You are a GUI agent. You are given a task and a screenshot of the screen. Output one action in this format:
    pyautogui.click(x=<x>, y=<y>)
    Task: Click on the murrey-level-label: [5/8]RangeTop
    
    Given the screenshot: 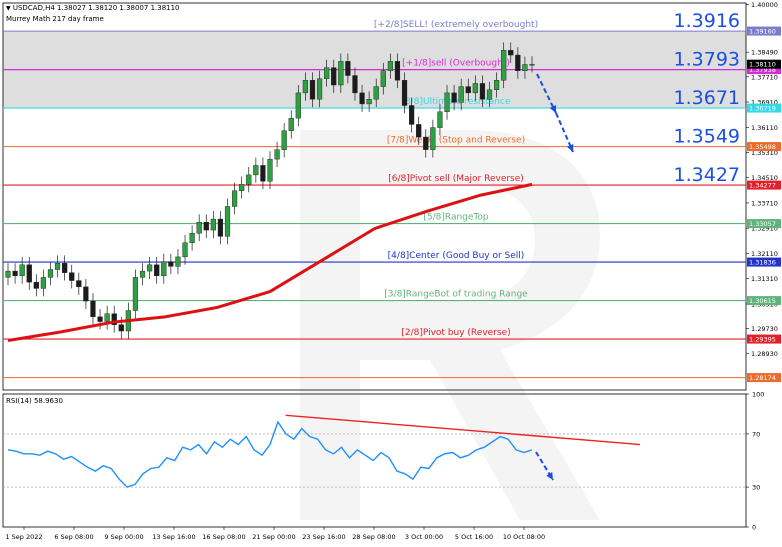 What is the action you would take?
    pyautogui.click(x=456, y=218)
    